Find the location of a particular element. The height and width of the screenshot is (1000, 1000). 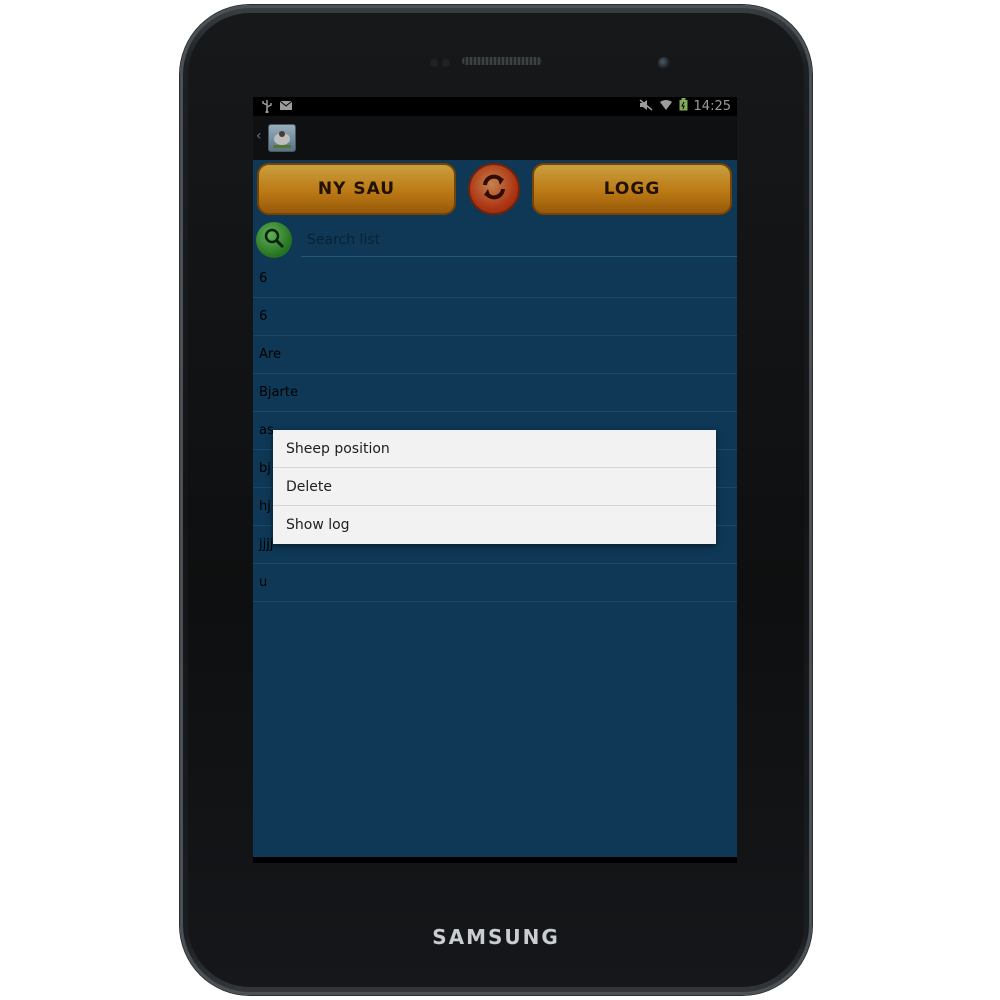

earpiece-speaker is located at coordinates (502, 61).